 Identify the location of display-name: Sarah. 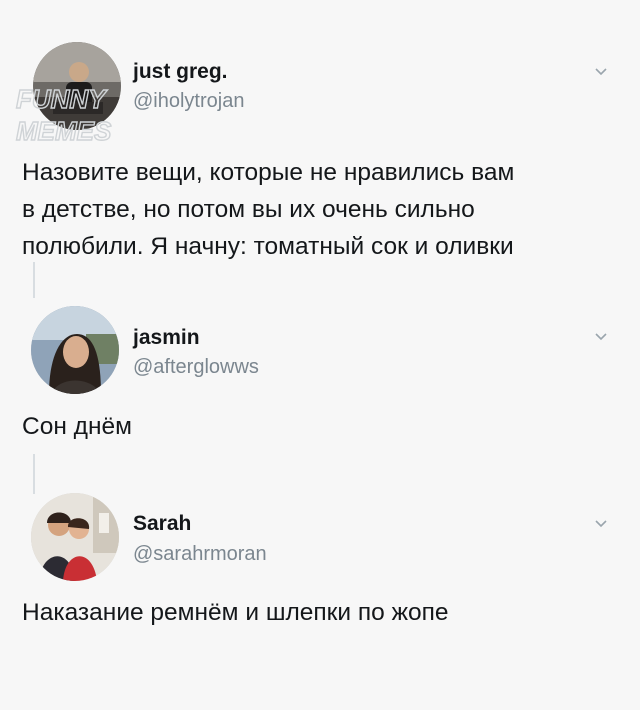
(162, 524).